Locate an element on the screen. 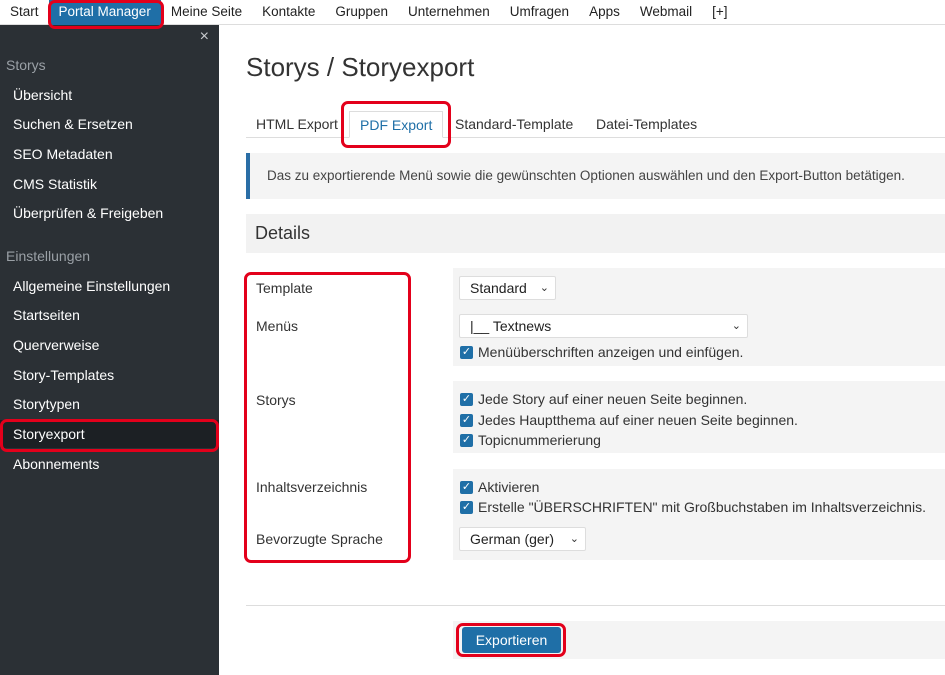 This screenshot has height=675, width=945. nav-unternehmen: Unternehmen is located at coordinates (449, 12).